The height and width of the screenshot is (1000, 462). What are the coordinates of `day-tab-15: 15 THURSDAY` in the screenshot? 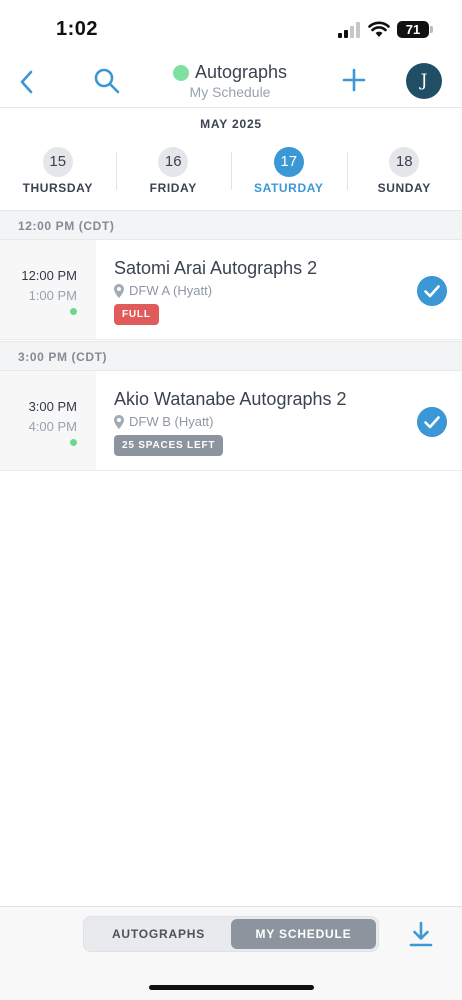 It's located at (58, 174).